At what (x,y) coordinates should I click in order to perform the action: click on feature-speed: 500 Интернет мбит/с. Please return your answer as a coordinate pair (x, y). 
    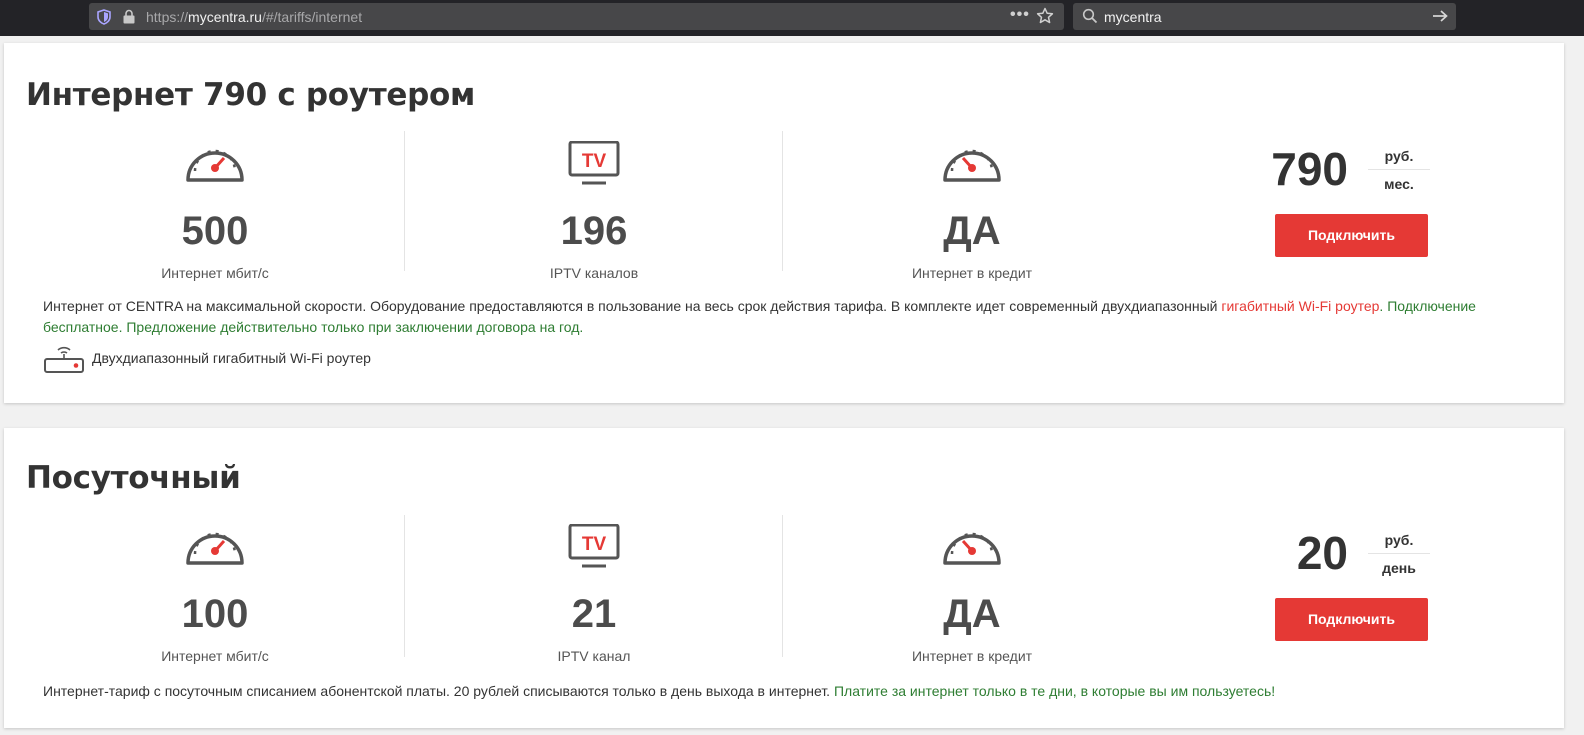
    Looking at the image, I should click on (215, 216).